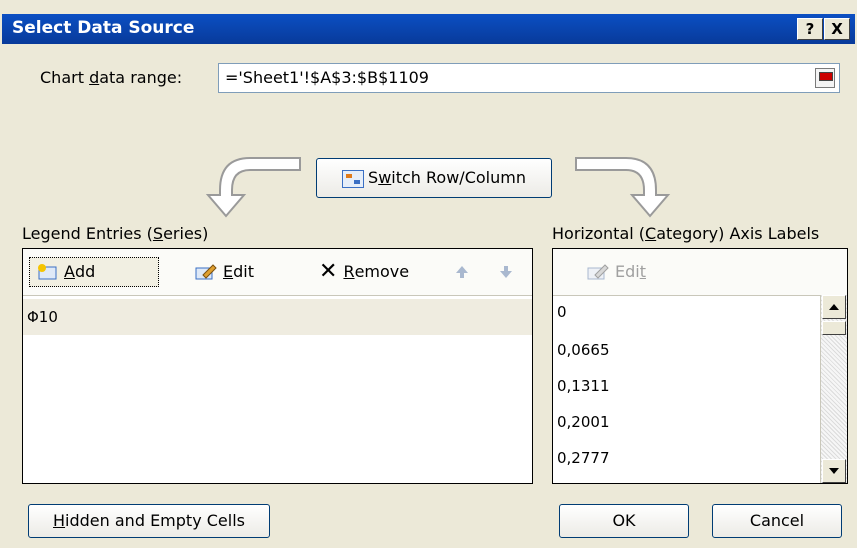 This screenshot has width=857, height=548. Describe the element at coordinates (277, 272) in the screenshot. I see `legend-toolbar: Add Edit ✕ Remove` at that location.